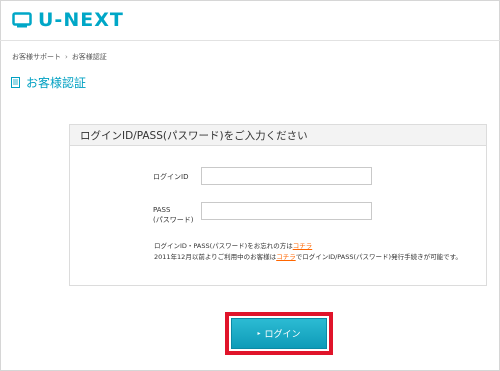 The height and width of the screenshot is (371, 500). Describe the element at coordinates (259, 333) in the screenshot. I see `arrow-right-icon: ▸` at that location.